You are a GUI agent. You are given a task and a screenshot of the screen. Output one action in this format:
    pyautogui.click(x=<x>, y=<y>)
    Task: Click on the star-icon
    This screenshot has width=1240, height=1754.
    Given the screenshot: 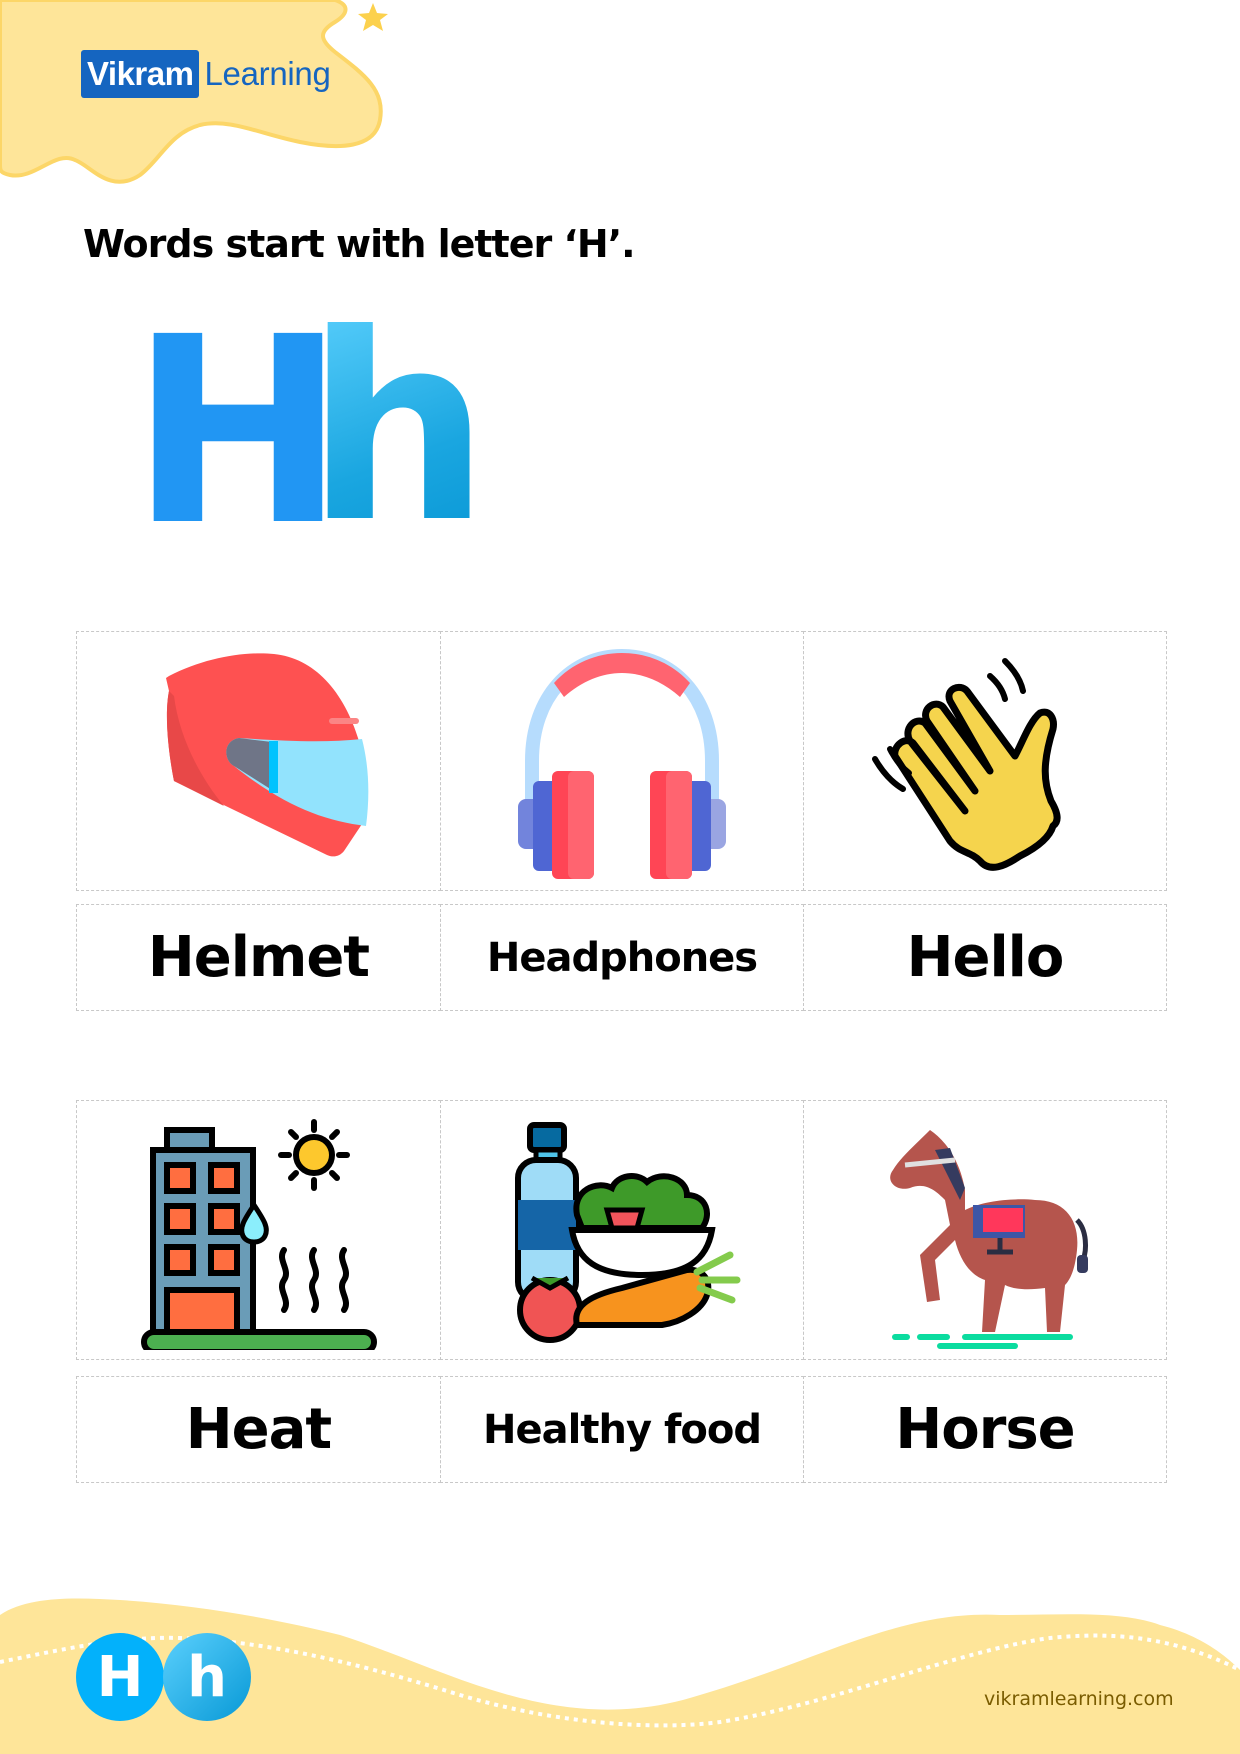 What is the action you would take?
    pyautogui.click(x=373, y=17)
    